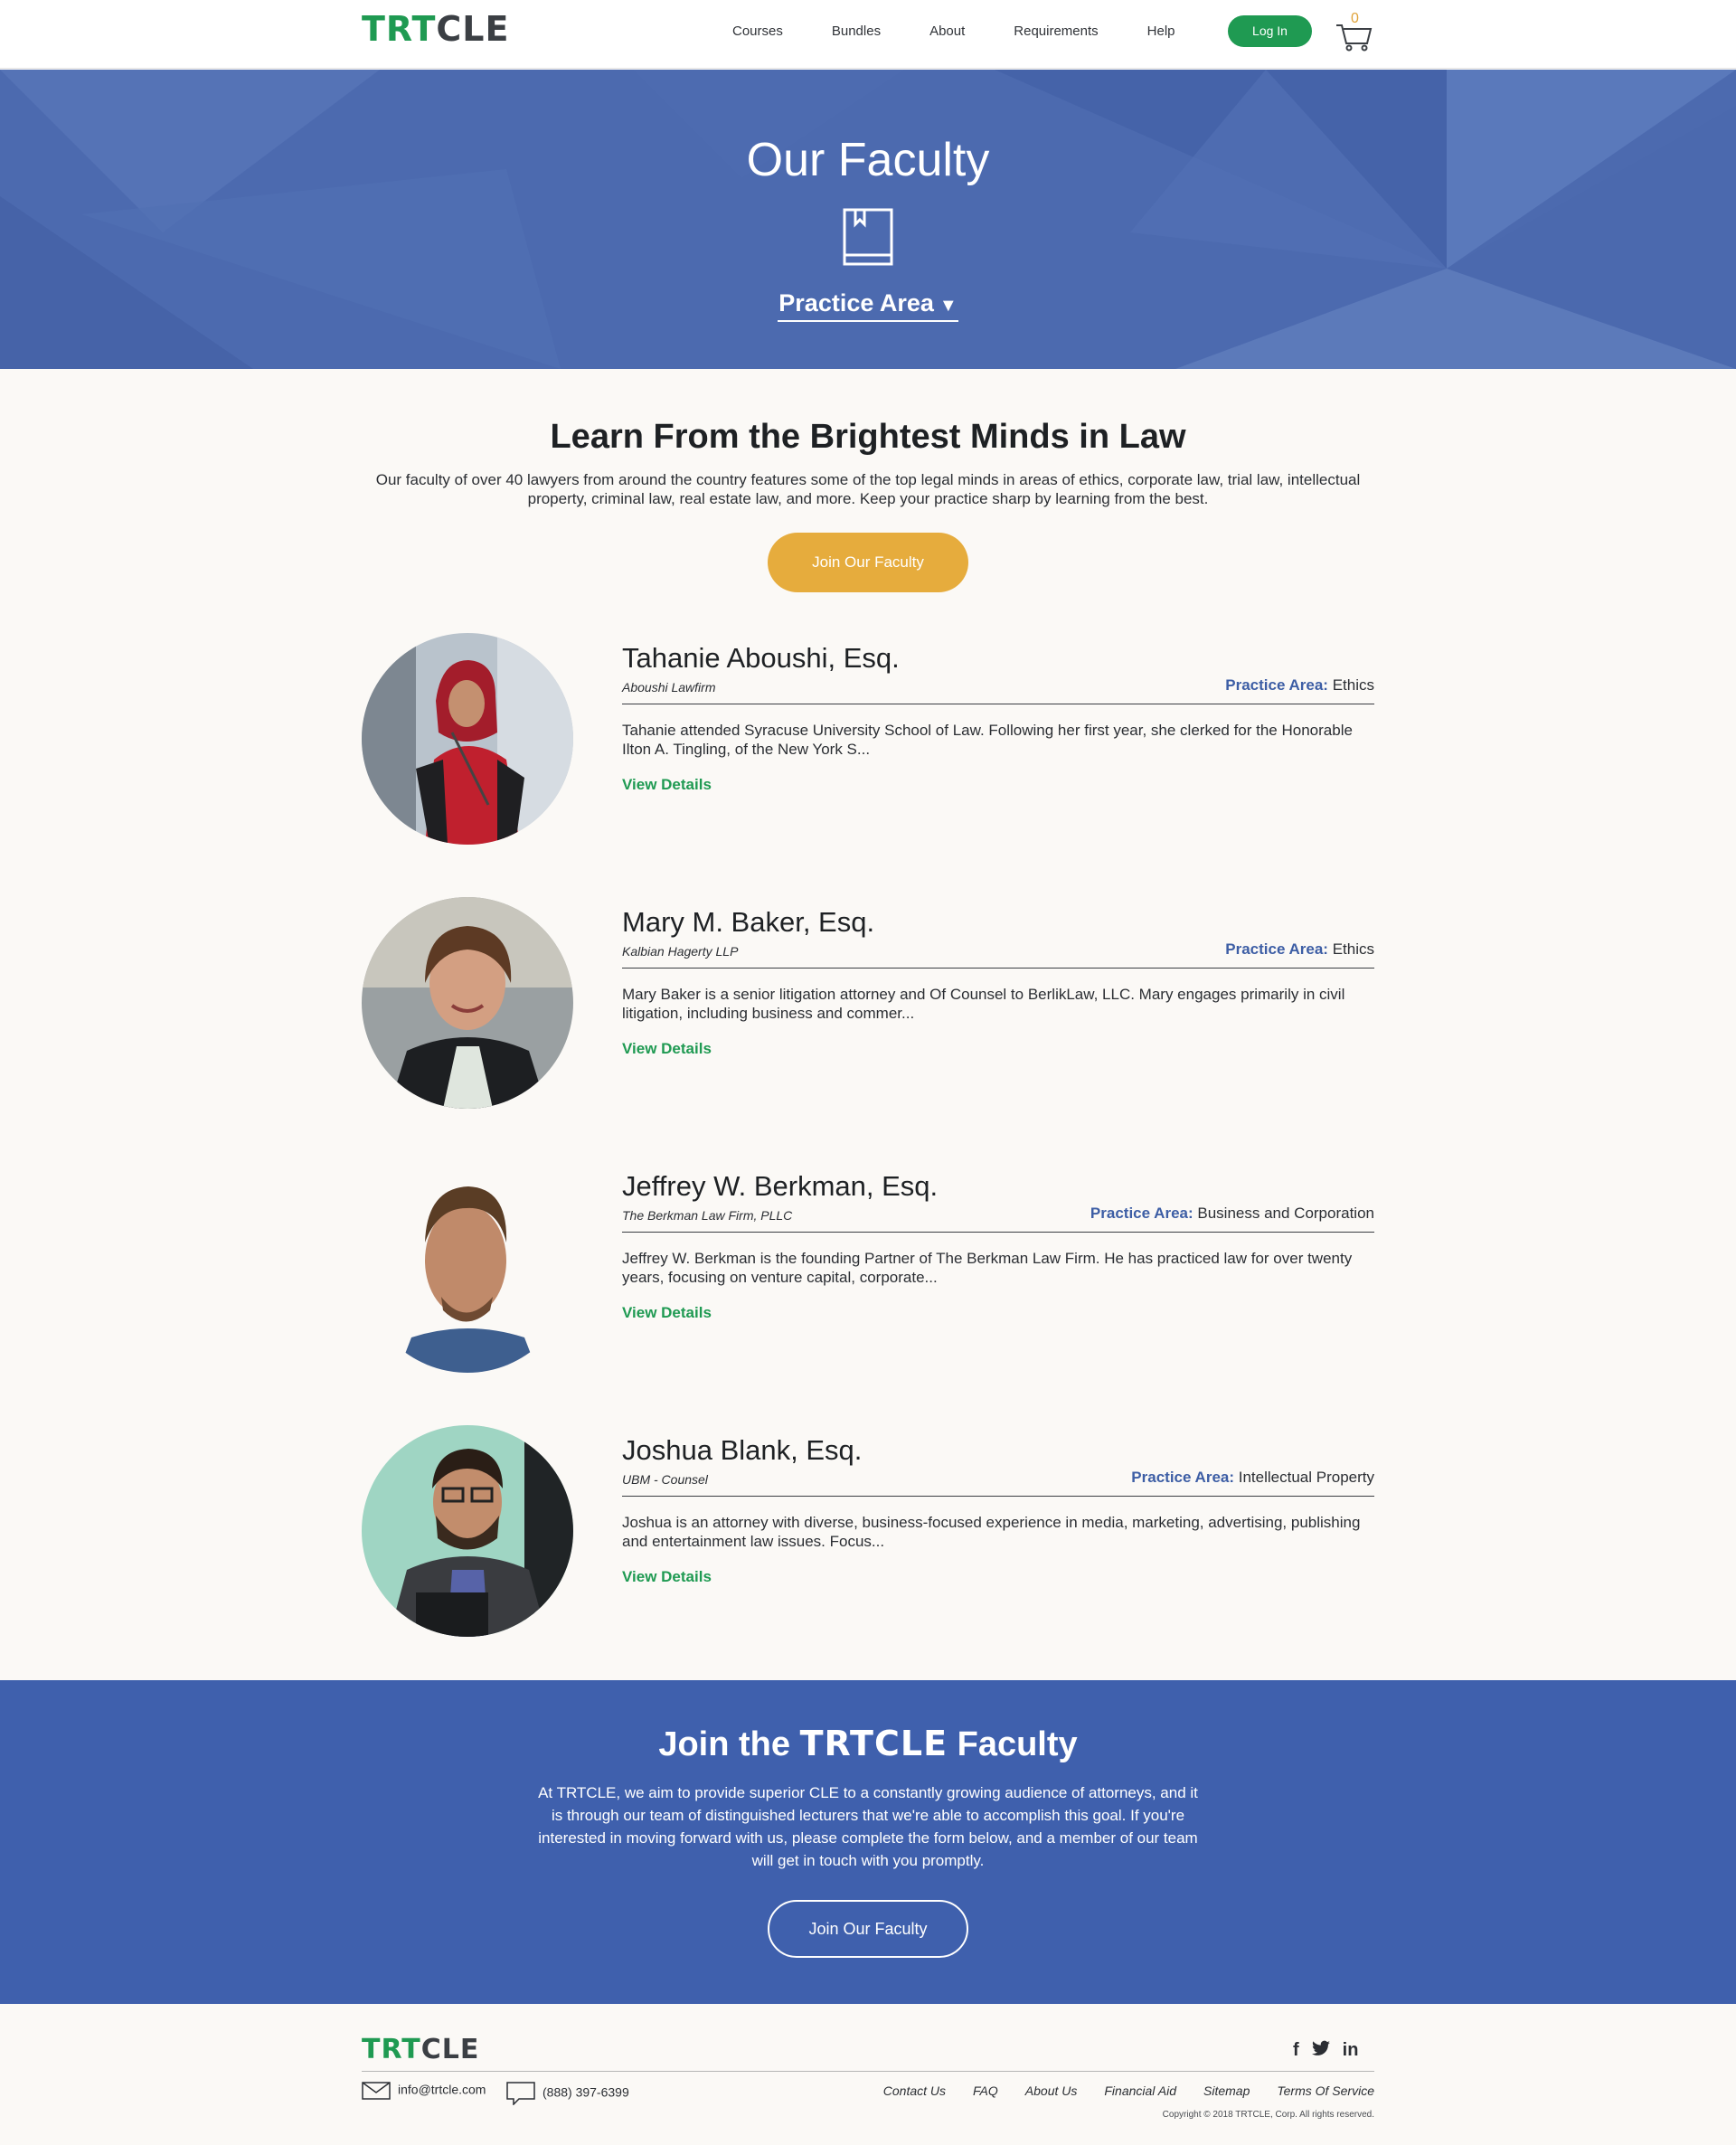 This screenshot has height=2145, width=1736. What do you see at coordinates (681, 951) in the screenshot?
I see `faculty-firm: Kalbian Hagerty LLP` at bounding box center [681, 951].